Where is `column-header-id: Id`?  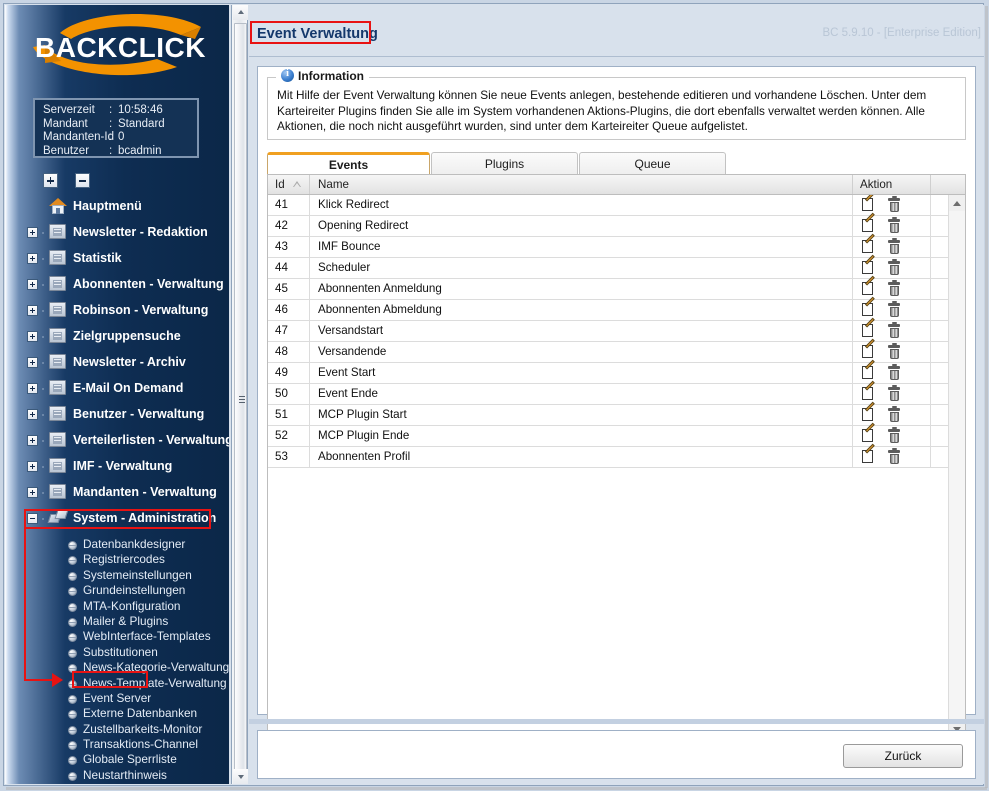
column-header-id: Id is located at coordinates (289, 184).